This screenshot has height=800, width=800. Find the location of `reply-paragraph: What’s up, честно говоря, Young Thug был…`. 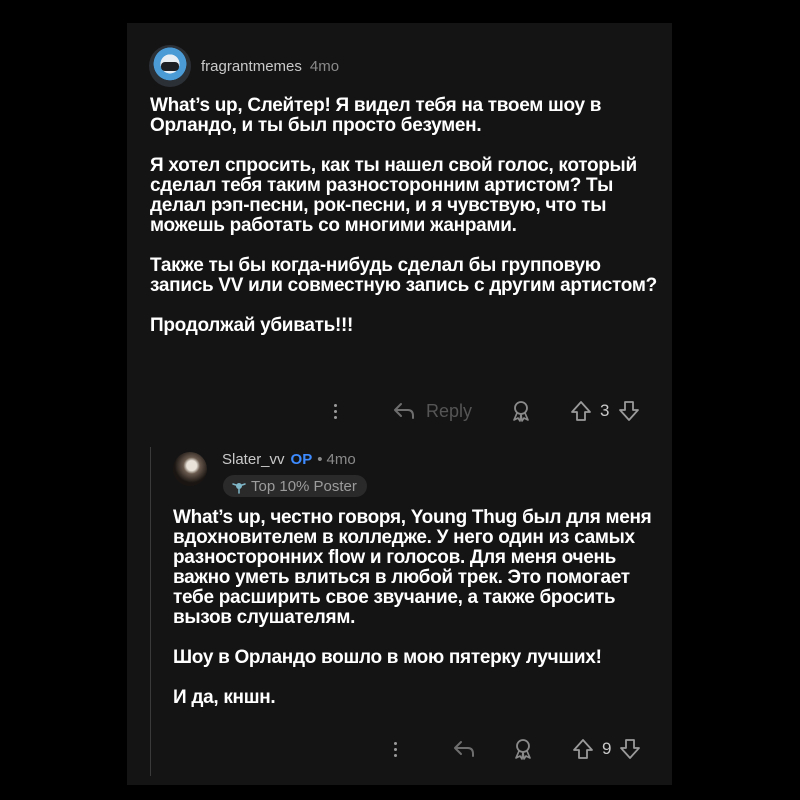

reply-paragraph: What’s up, честно говоря, Young Thug был… is located at coordinates (412, 567).